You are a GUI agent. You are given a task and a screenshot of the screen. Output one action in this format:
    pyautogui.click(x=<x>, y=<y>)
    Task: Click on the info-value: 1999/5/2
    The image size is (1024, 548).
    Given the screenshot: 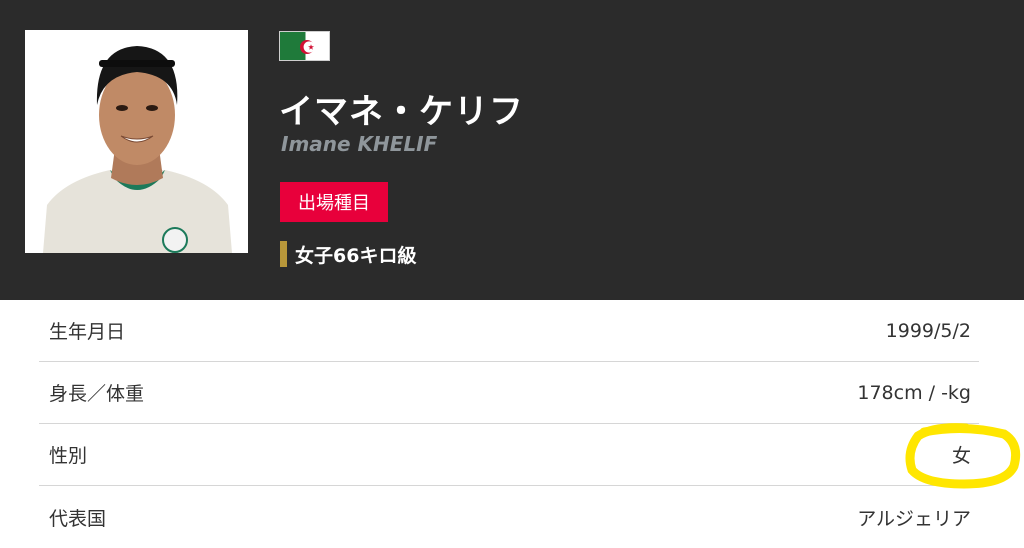 What is the action you would take?
    pyautogui.click(x=928, y=331)
    